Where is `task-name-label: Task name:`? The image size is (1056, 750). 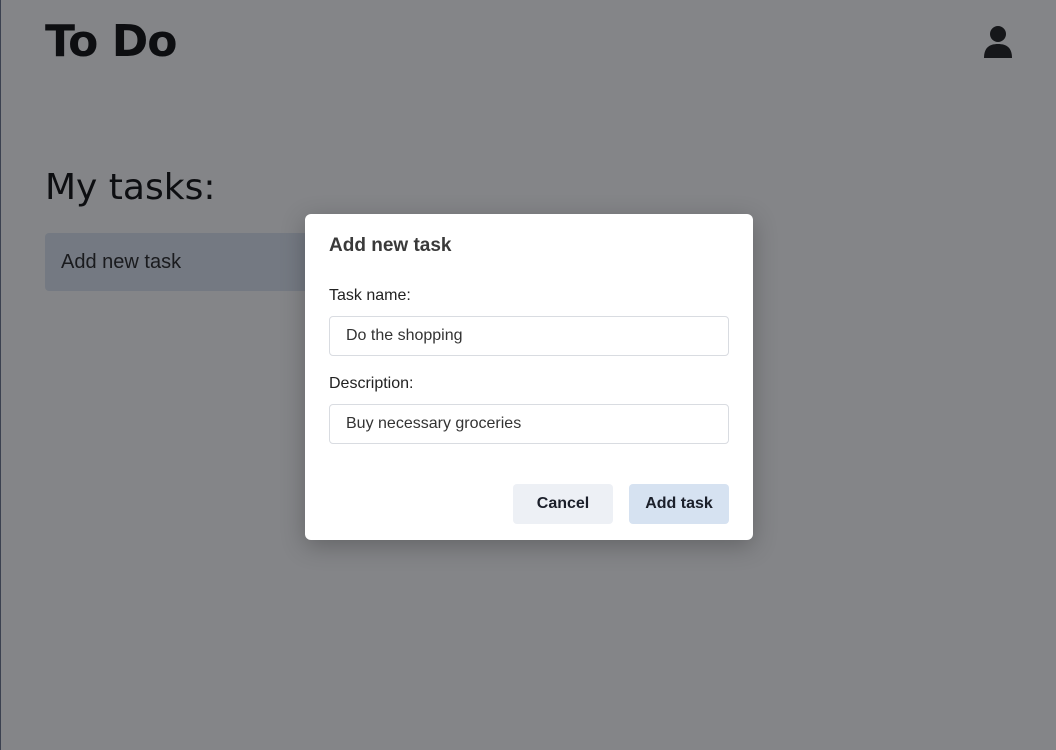 task-name-label: Task name: is located at coordinates (370, 295).